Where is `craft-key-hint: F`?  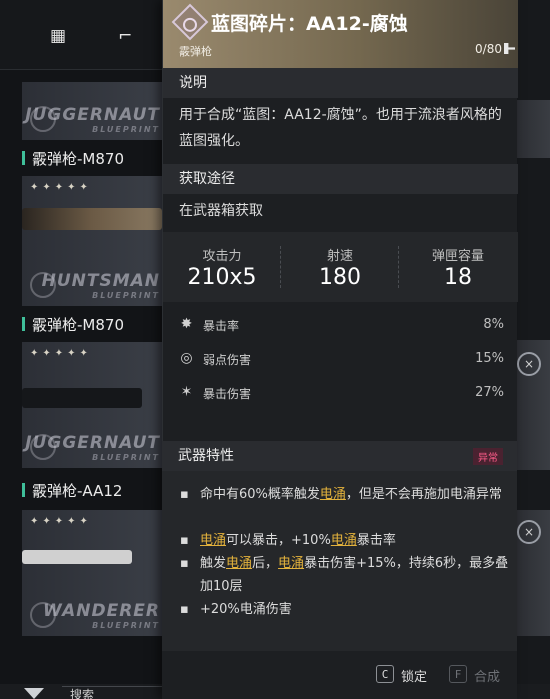 craft-key-hint: F is located at coordinates (458, 674).